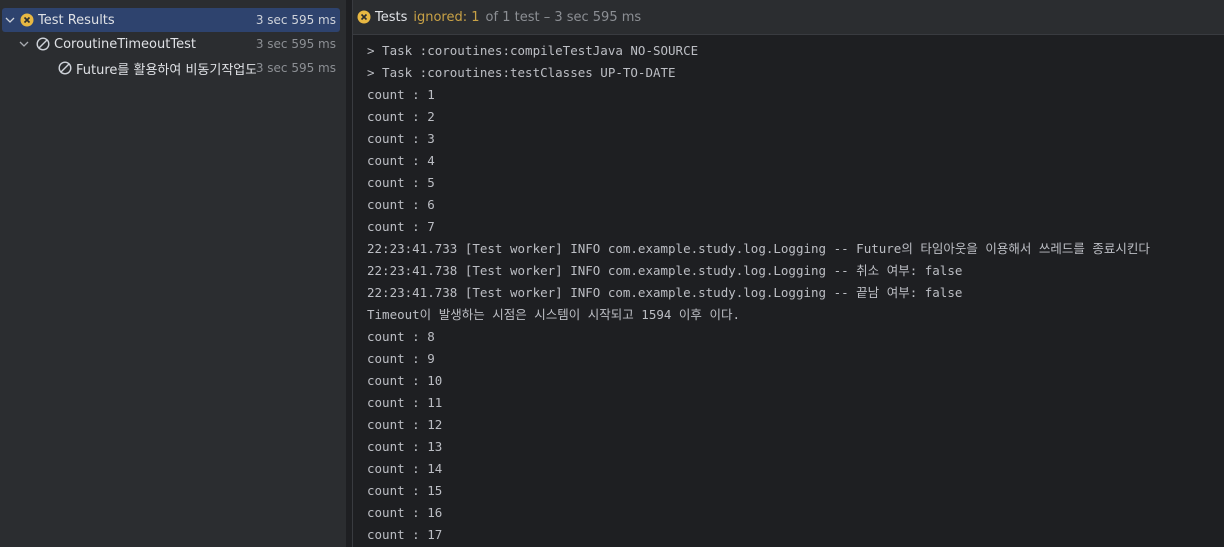  Describe the element at coordinates (166, 70) in the screenshot. I see `tree-item-label: Future를 활용하여 비동기작업도` at that location.